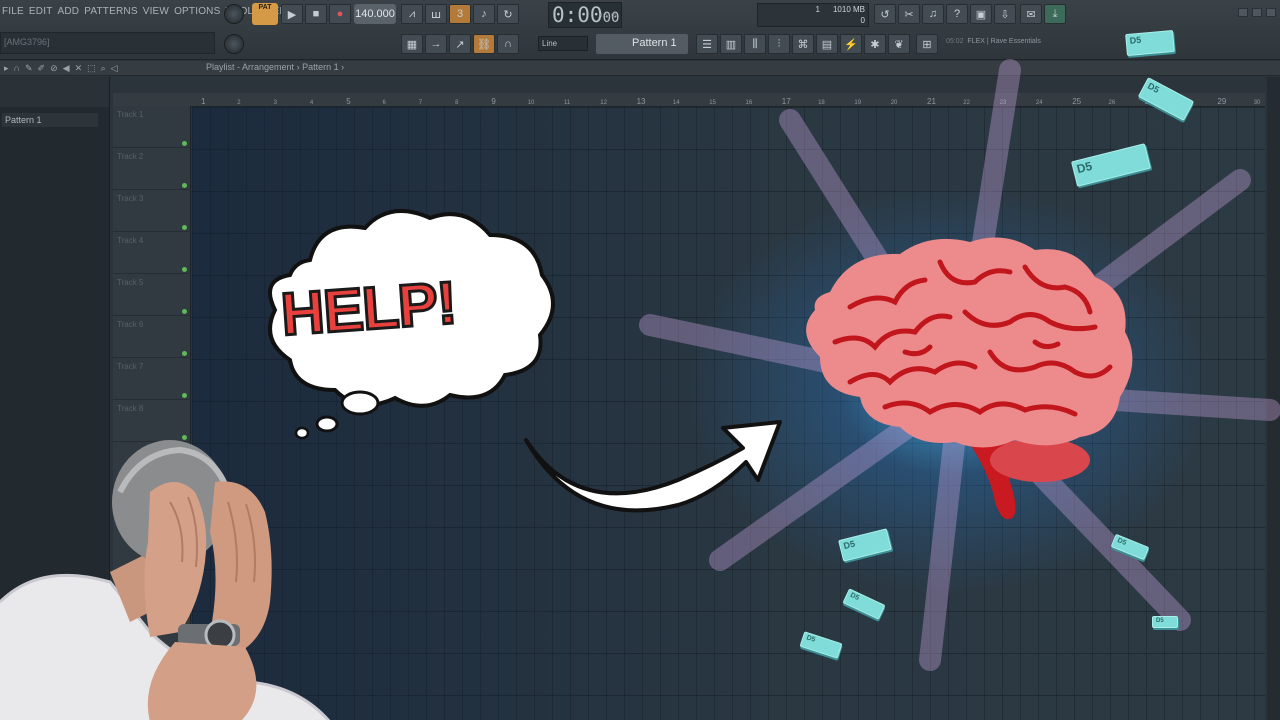 This screenshot has height=720, width=1280. I want to click on brain-illustration, so click(969, 378).